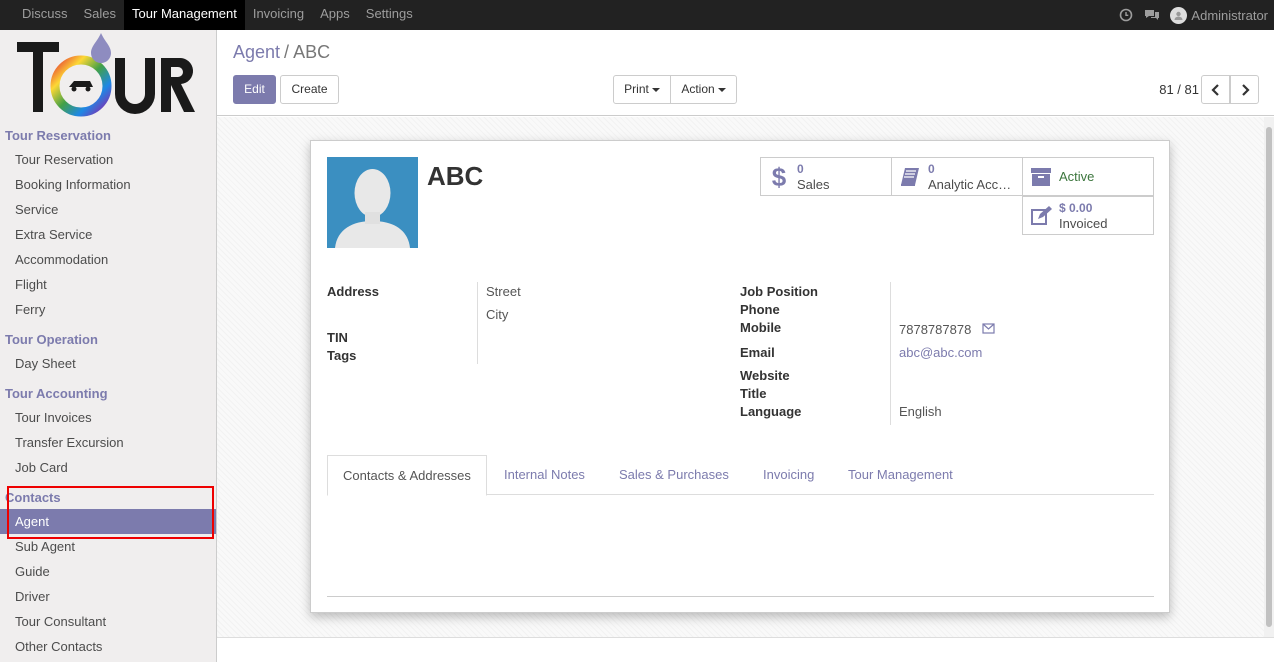  Describe the element at coordinates (1076, 208) in the screenshot. I see `invoiced-amount: $ 0.00` at that location.